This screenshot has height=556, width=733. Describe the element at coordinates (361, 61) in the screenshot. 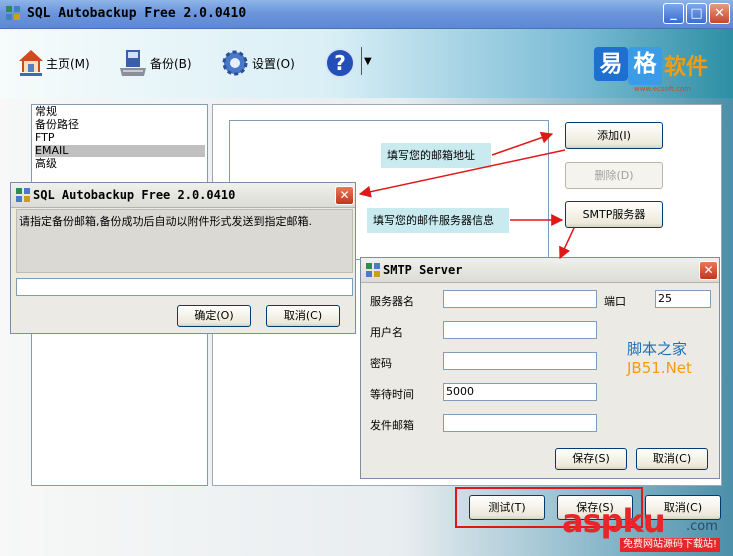

I see `toolbar-separator` at that location.